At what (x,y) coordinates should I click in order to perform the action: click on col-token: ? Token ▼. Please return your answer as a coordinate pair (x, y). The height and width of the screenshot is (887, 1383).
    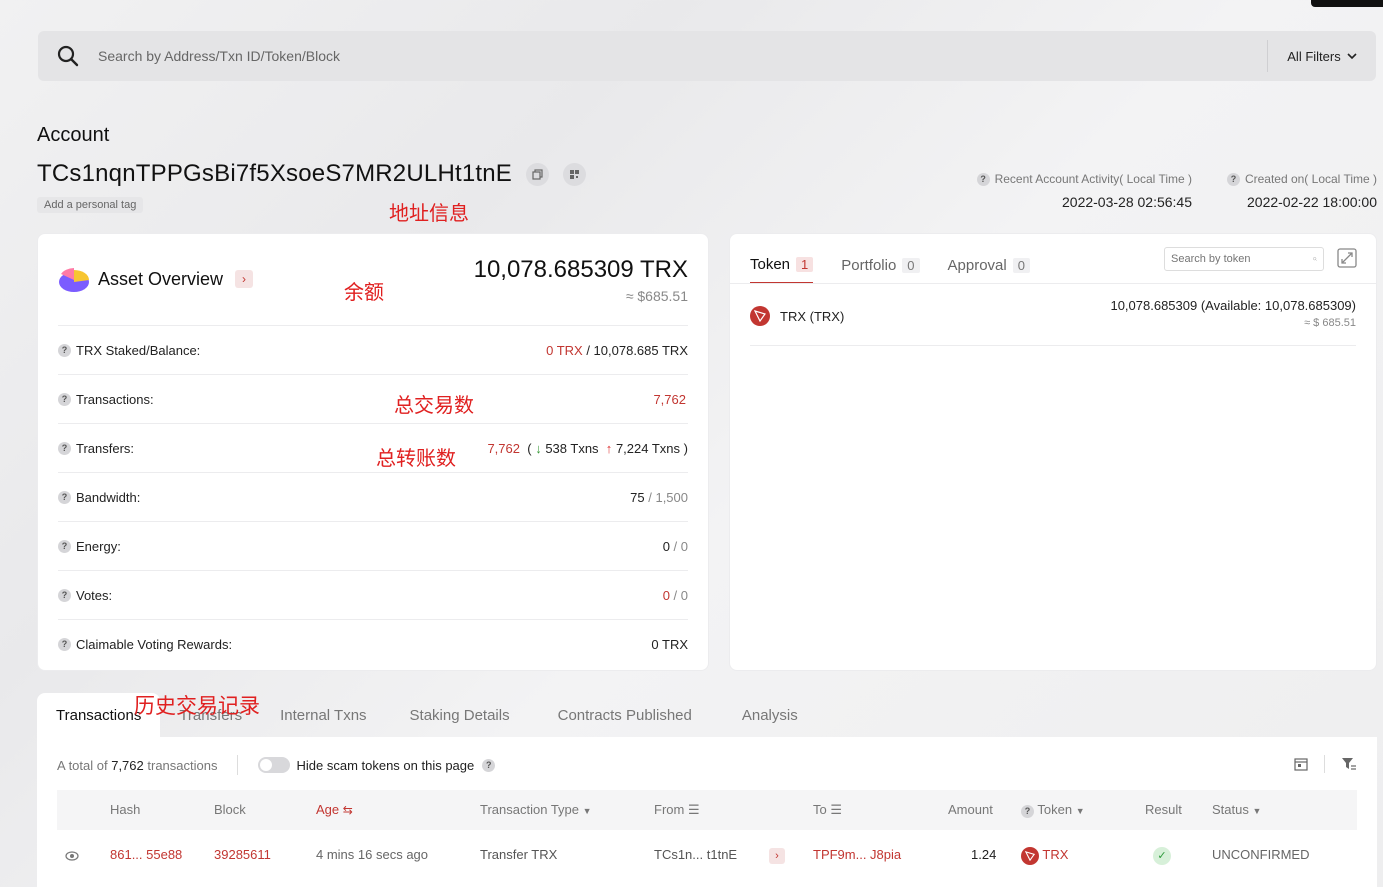
    Looking at the image, I should click on (1053, 810).